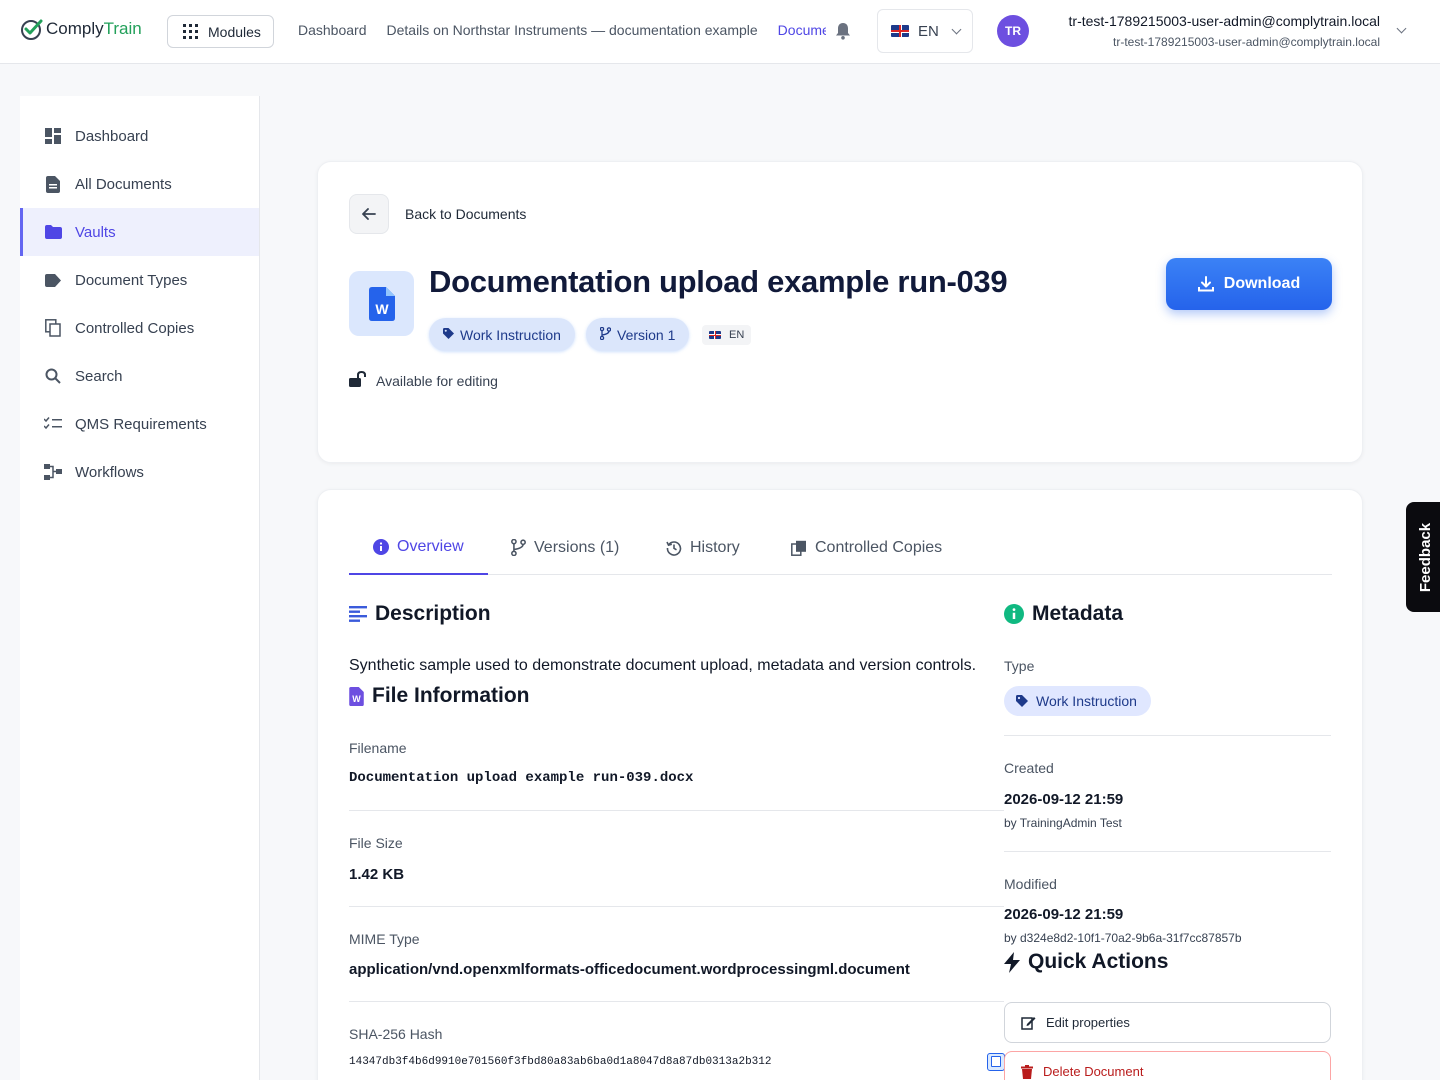  What do you see at coordinates (139, 280) in the screenshot?
I see `sidebar-item-document-types: Document Types` at bounding box center [139, 280].